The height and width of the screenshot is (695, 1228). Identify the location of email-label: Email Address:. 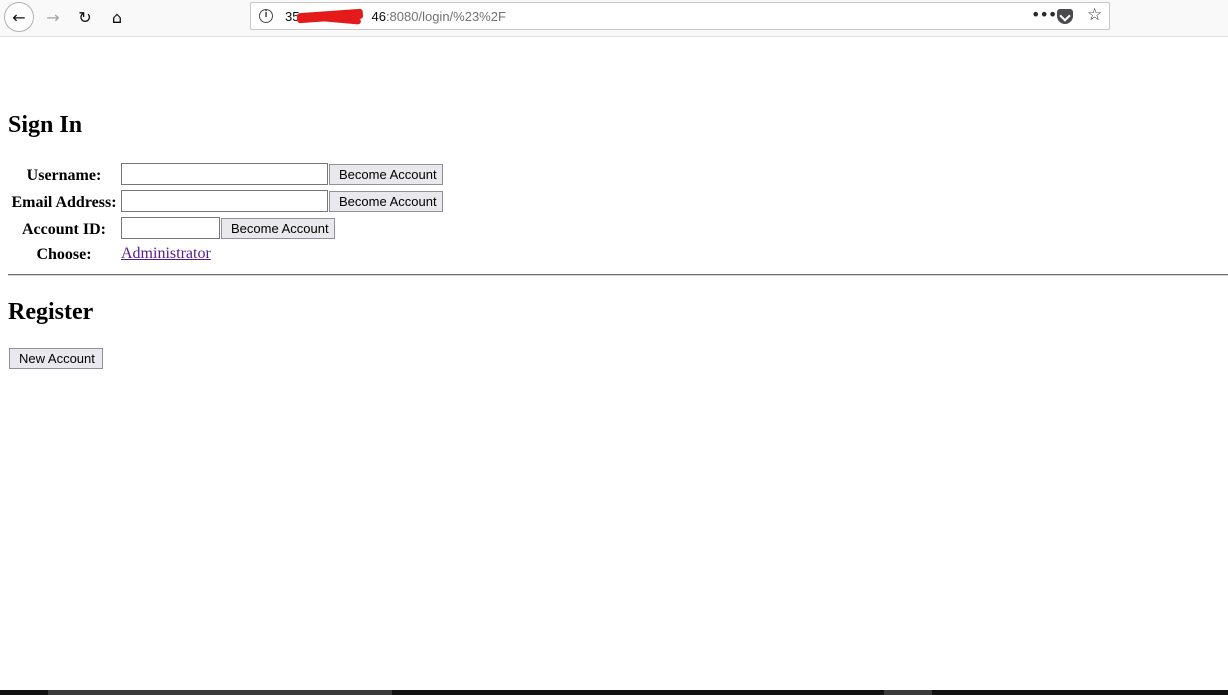
(64, 202).